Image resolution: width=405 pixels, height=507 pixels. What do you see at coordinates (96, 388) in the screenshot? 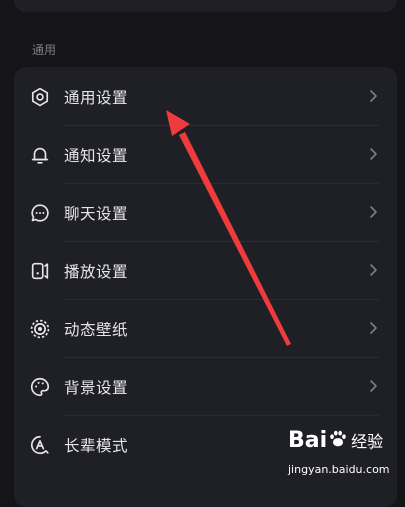
I see `settings-row-label: 背景设置` at bounding box center [96, 388].